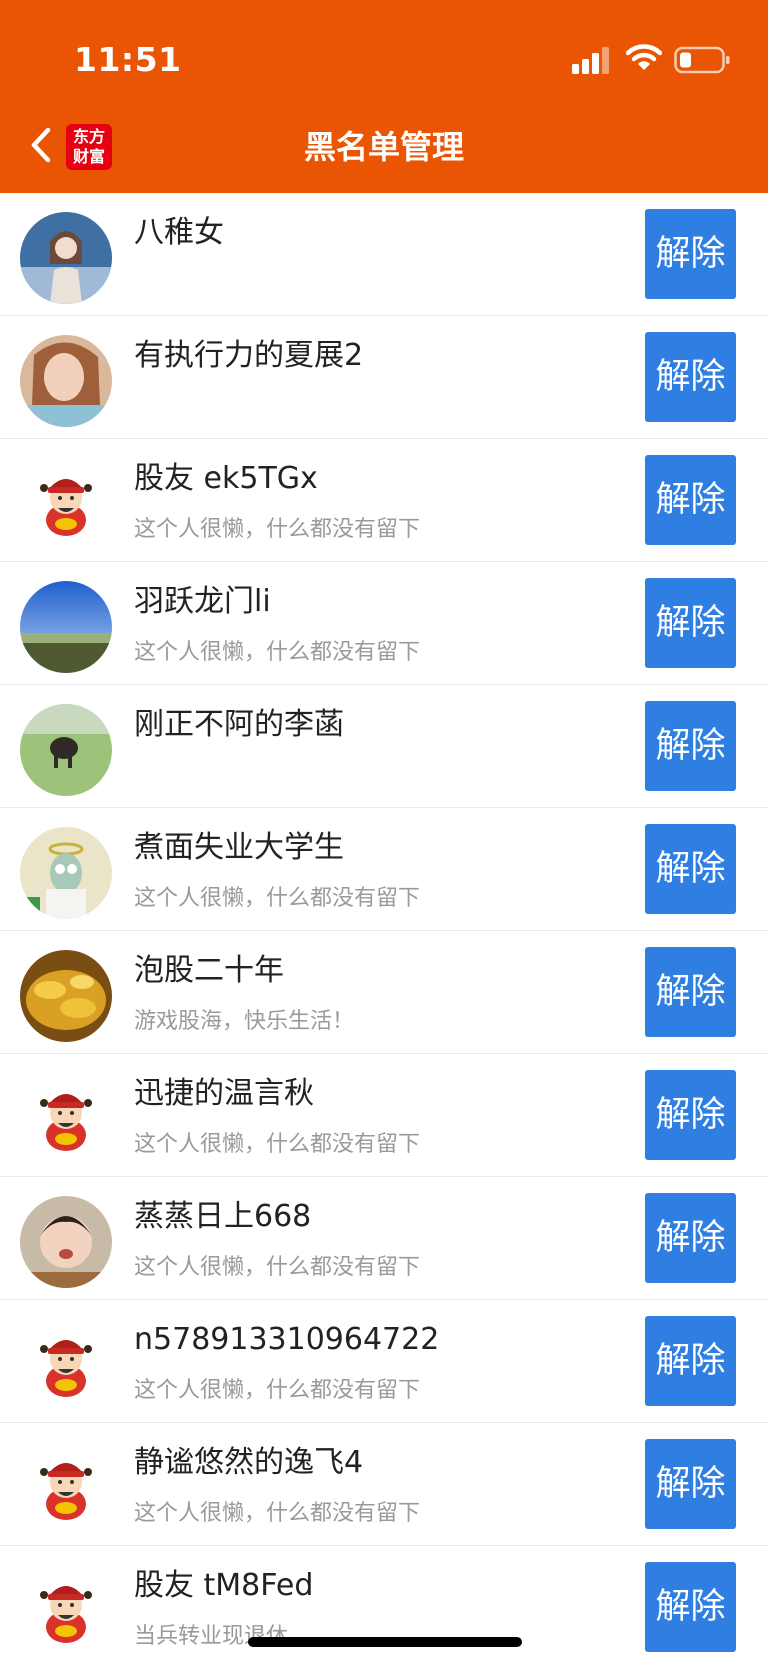 The image size is (768, 1663). I want to click on home-indicator, so click(385, 1642).